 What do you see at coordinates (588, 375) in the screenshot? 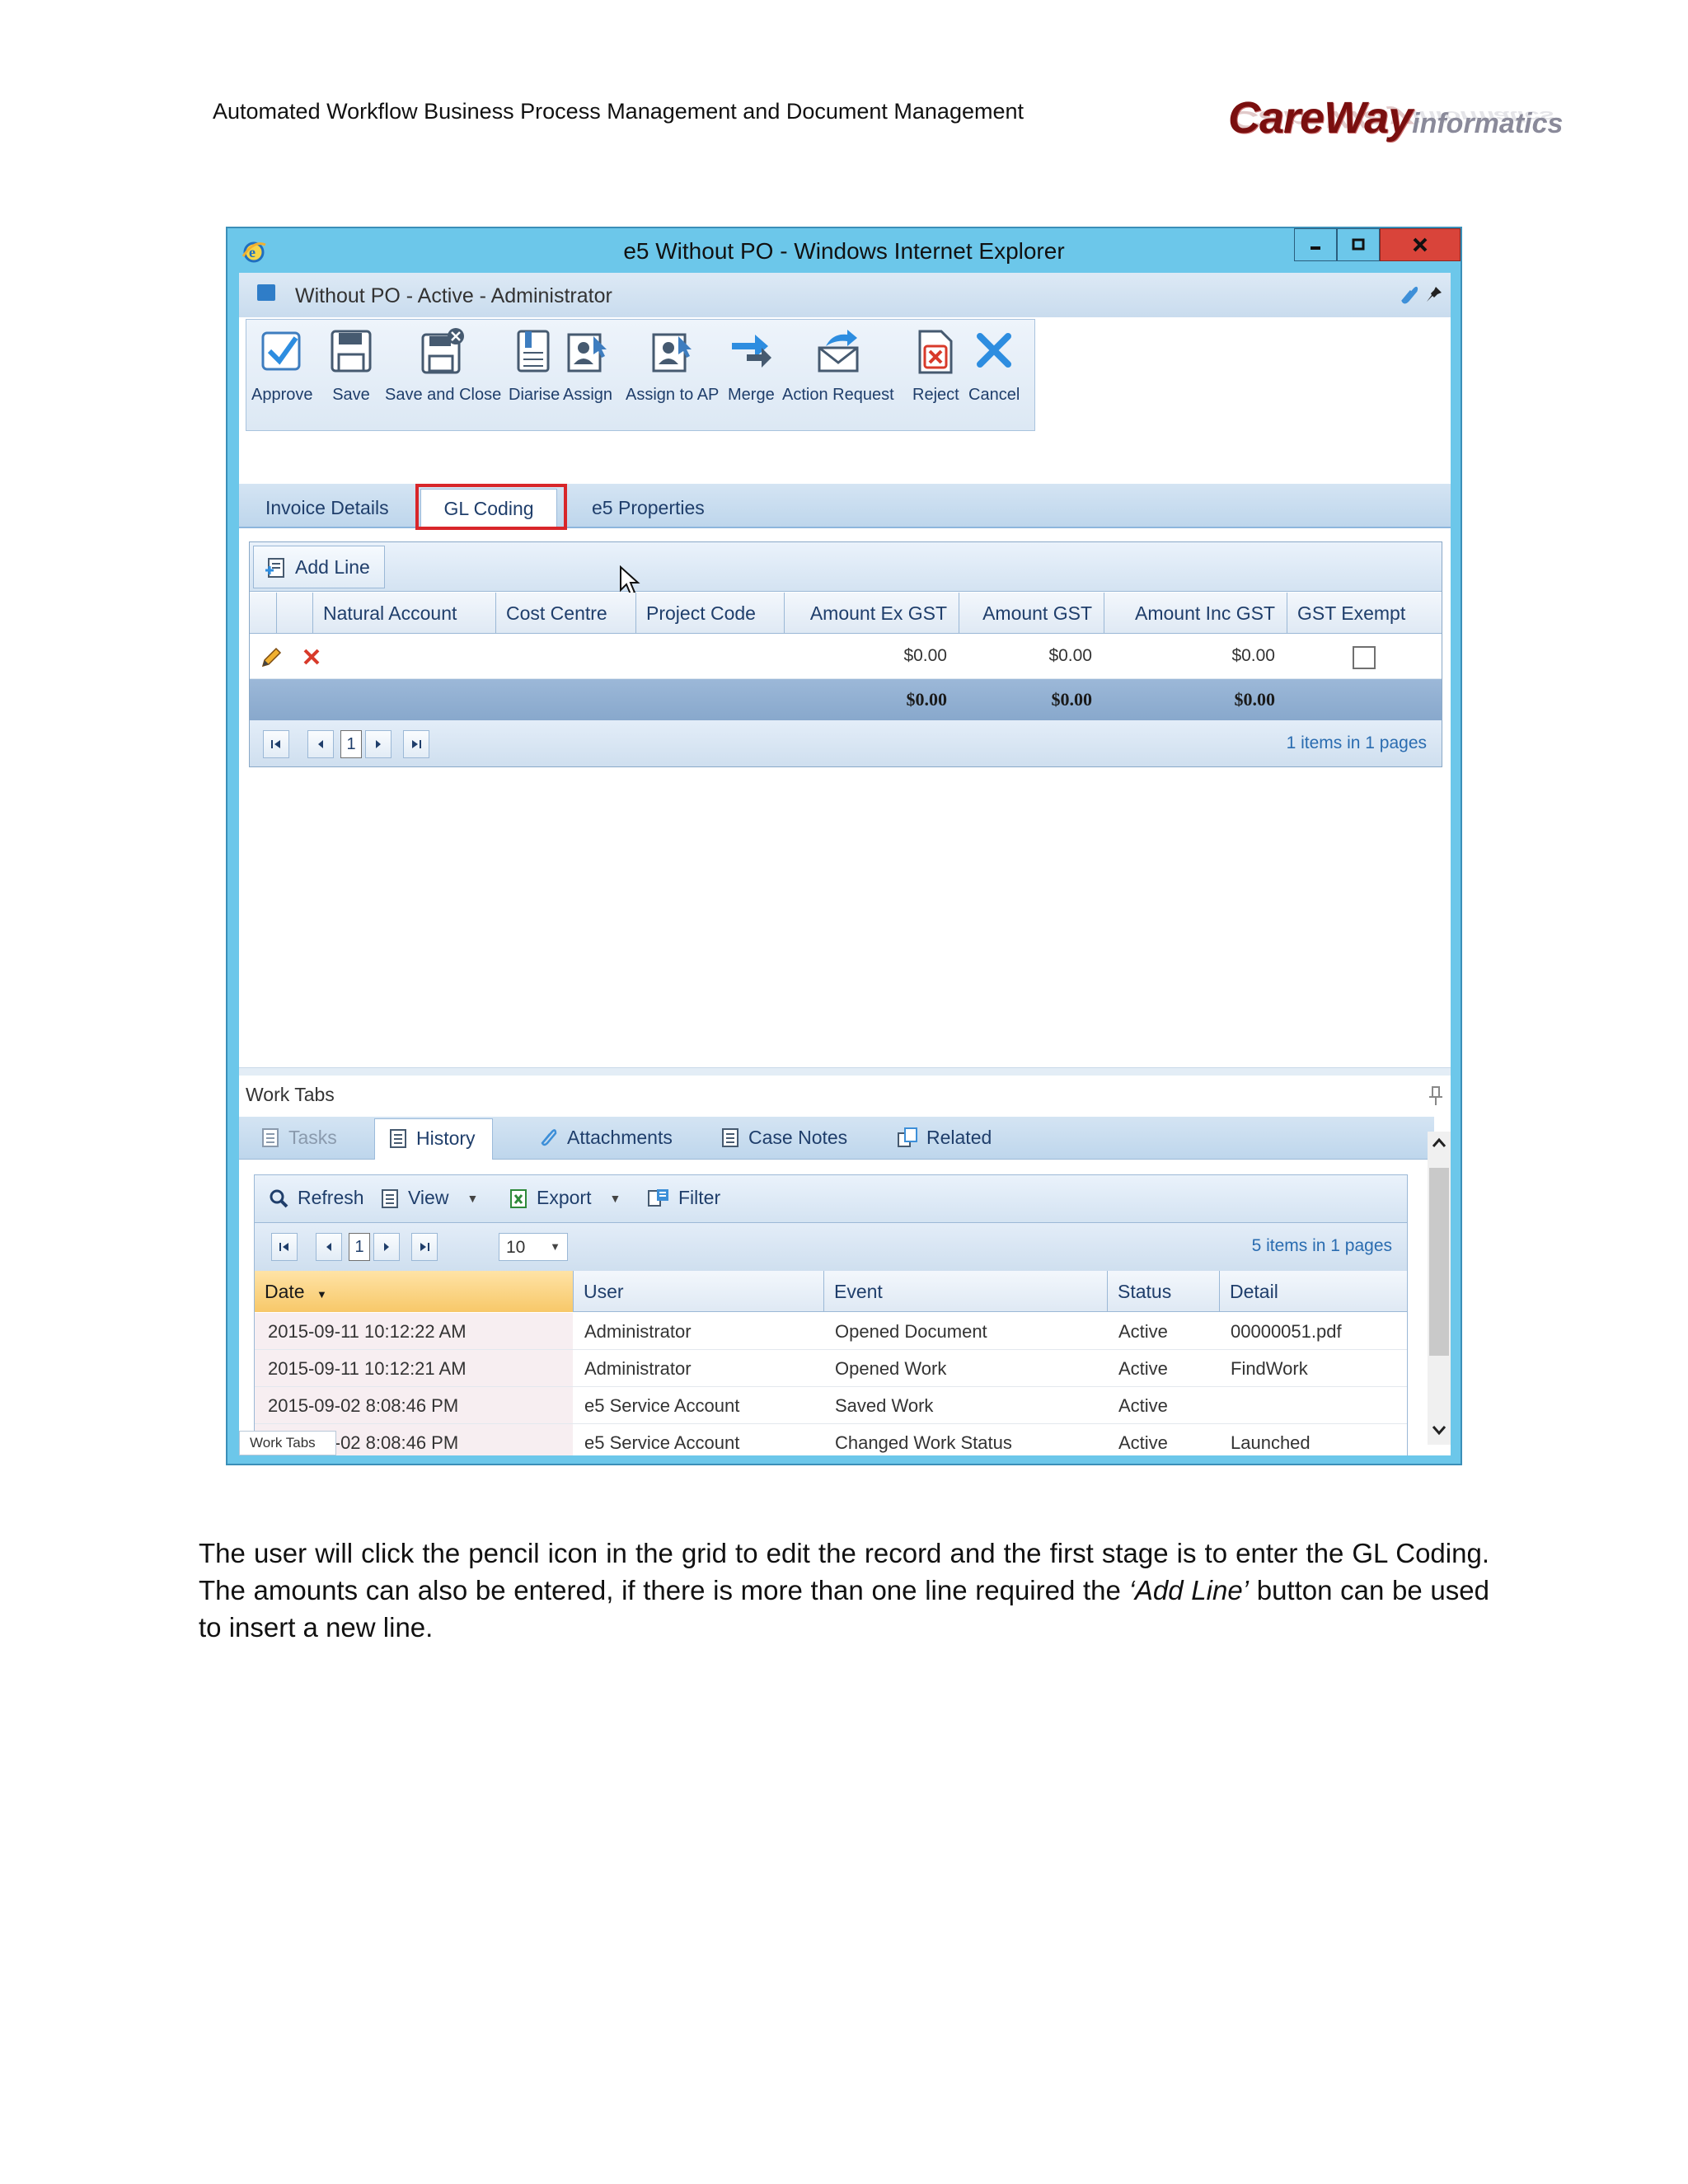
I see `assign-button: Assign` at bounding box center [588, 375].